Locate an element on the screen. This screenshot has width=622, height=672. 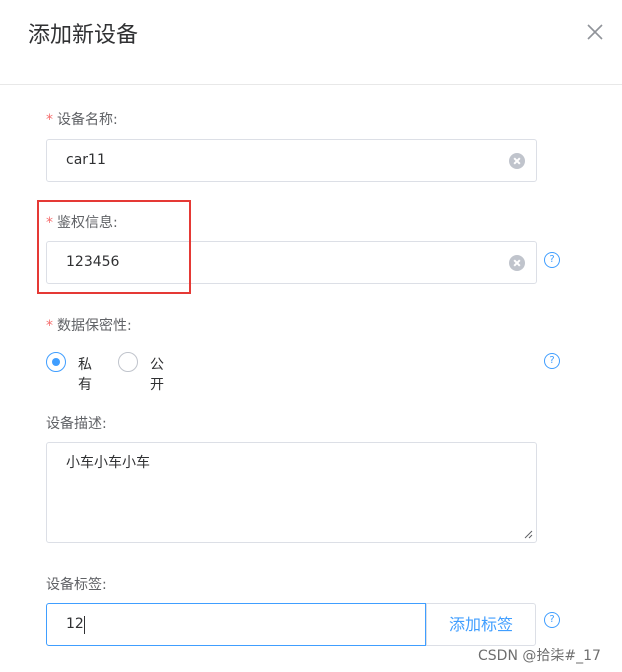
device-name-label: * 设备名称: is located at coordinates (82, 119).